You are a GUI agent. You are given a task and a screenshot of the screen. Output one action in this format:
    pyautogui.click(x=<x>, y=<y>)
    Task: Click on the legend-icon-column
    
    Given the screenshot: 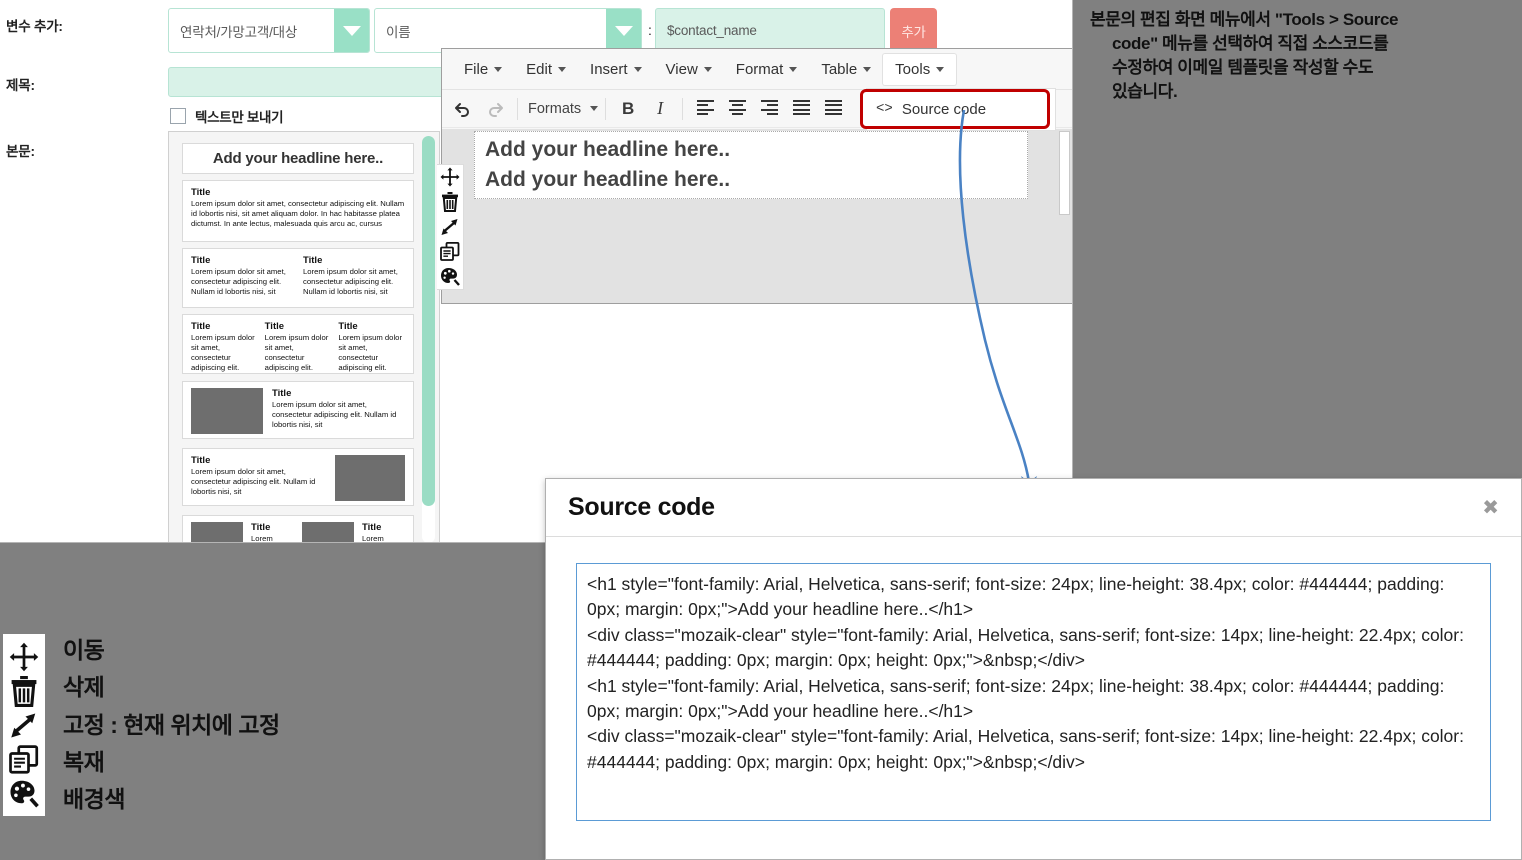 What is the action you would take?
    pyautogui.click(x=24, y=725)
    